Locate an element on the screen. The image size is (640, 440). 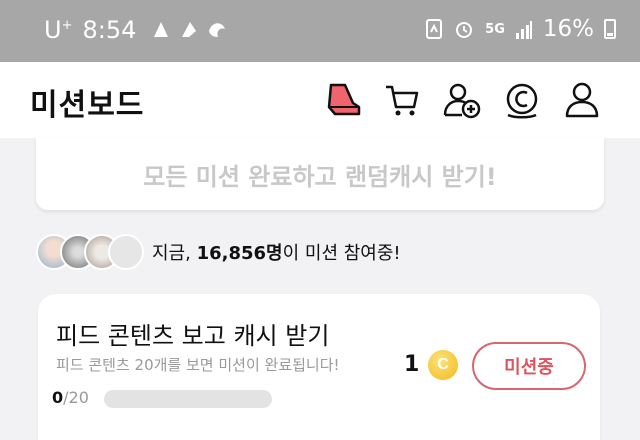
battery-percent: 16% is located at coordinates (568, 29).